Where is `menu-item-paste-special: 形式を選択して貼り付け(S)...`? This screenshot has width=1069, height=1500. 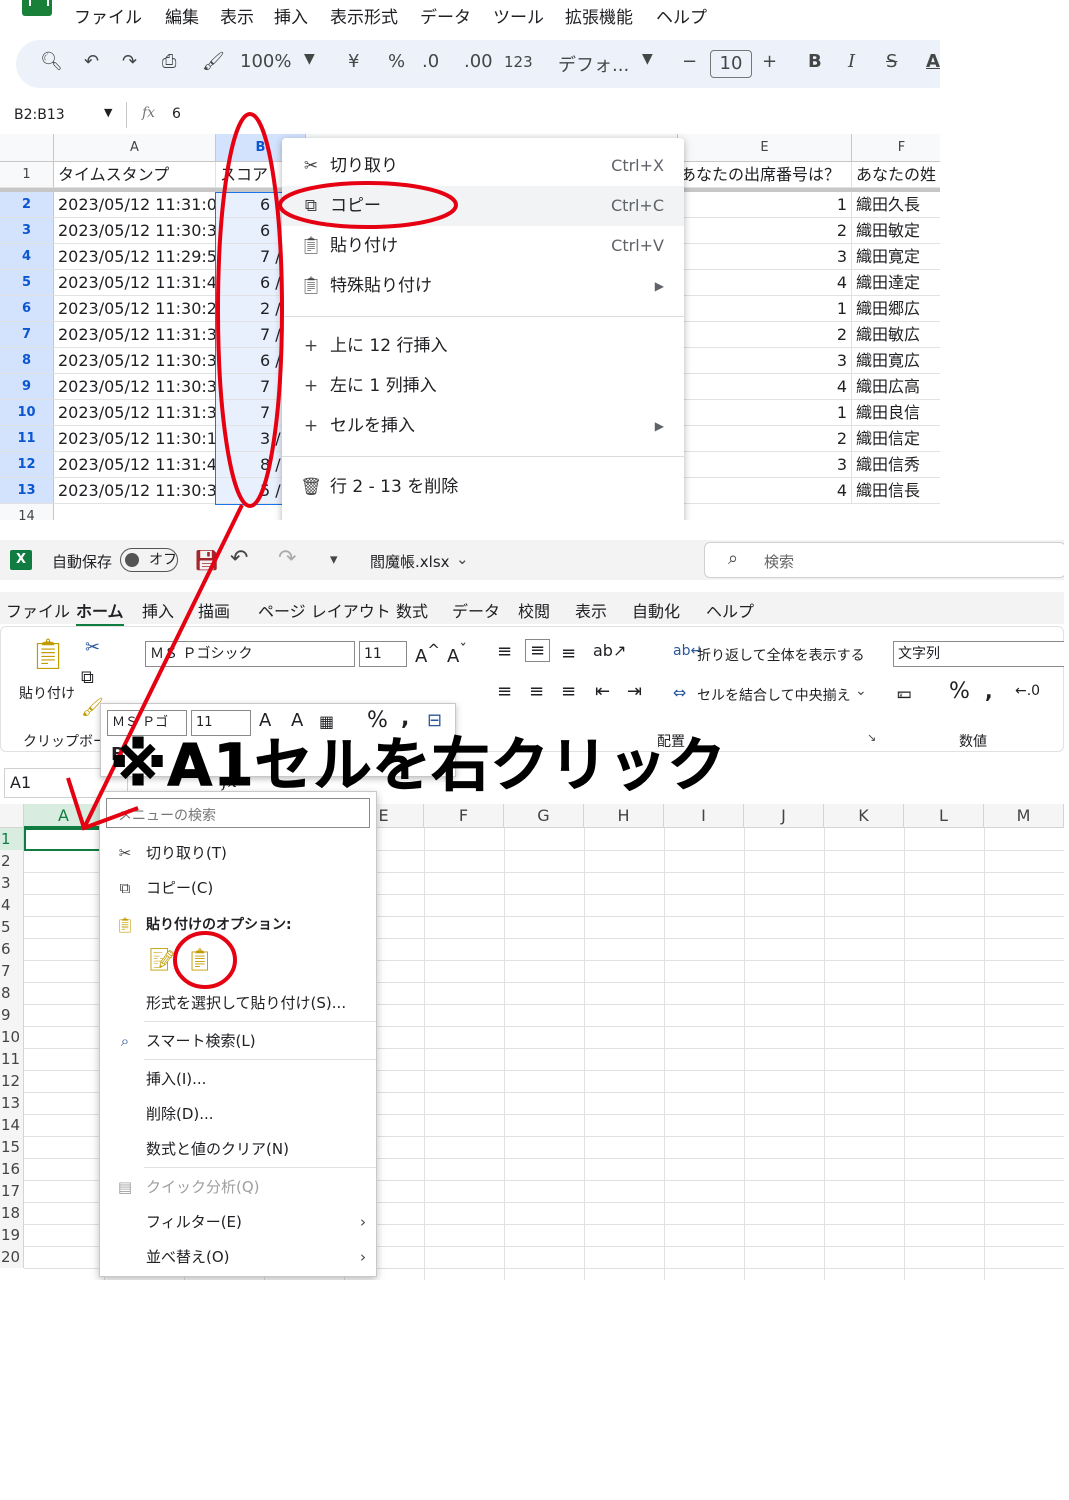 menu-item-paste-special: 形式を選択して貼り付け(S)... is located at coordinates (238, 1003).